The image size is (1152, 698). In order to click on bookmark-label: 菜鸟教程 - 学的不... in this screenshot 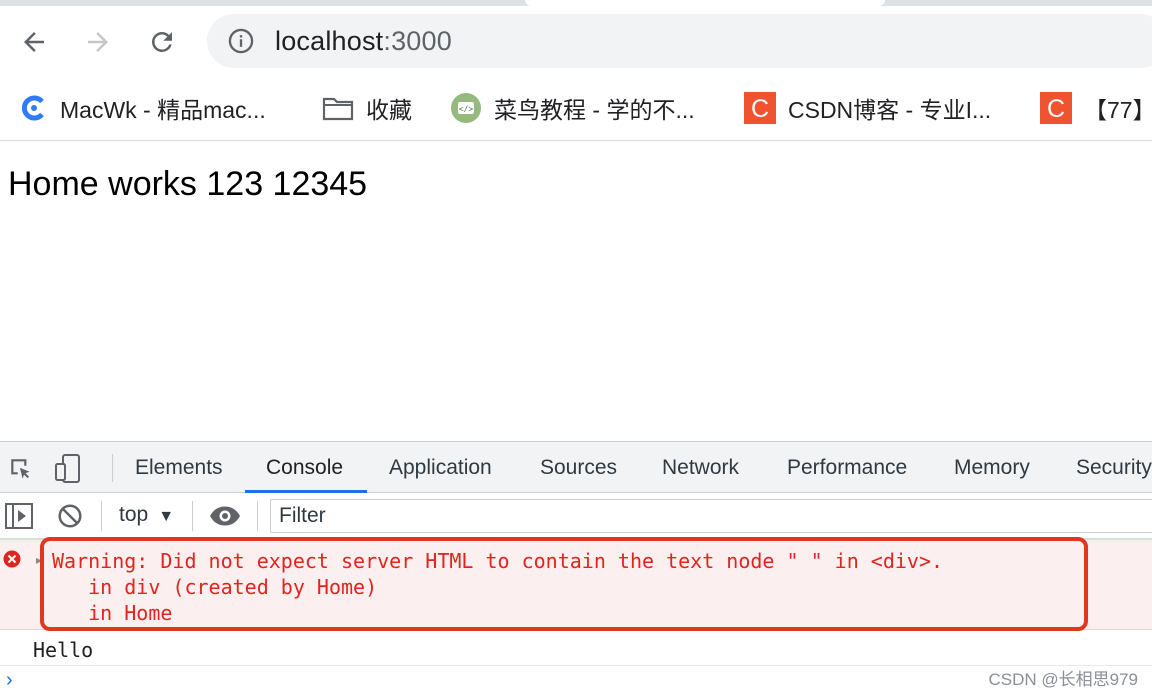, I will do `click(594, 110)`.